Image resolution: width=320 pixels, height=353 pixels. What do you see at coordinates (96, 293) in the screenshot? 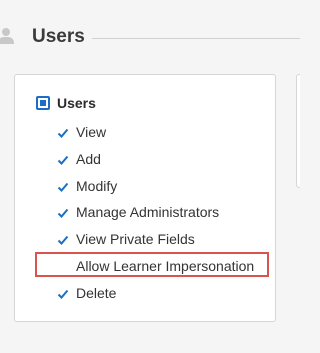
I see `permission-label: Delete` at bounding box center [96, 293].